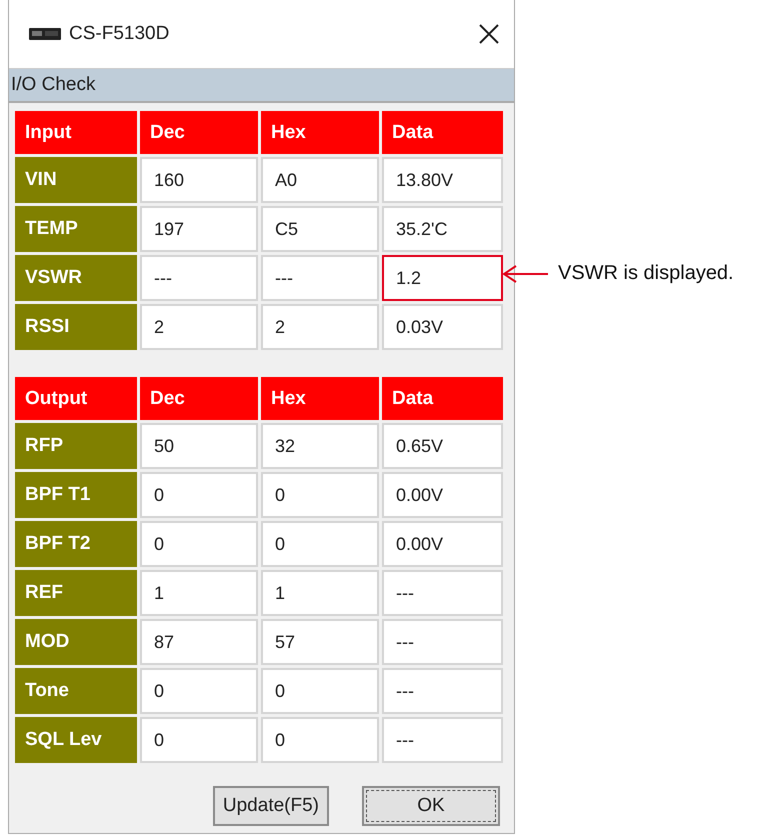 The height and width of the screenshot is (835, 771). I want to click on table-cell: 13.80V, so click(442, 180).